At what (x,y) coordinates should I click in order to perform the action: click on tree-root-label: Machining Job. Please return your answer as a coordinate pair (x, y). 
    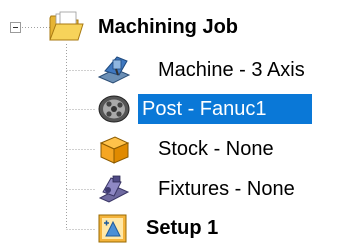
    Looking at the image, I should click on (168, 27).